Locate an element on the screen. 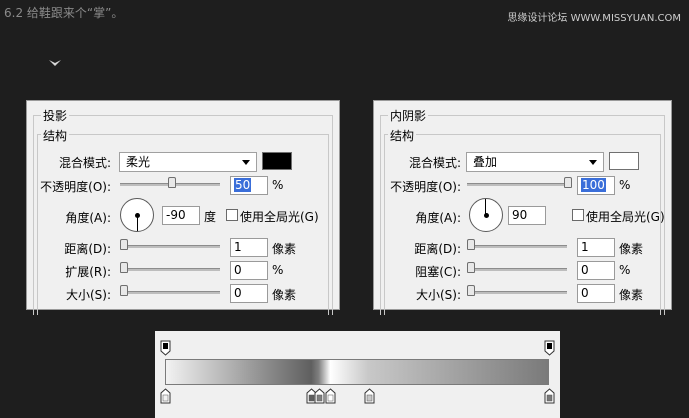 The height and width of the screenshot is (418, 689). spread-slider-thumb is located at coordinates (124, 267).